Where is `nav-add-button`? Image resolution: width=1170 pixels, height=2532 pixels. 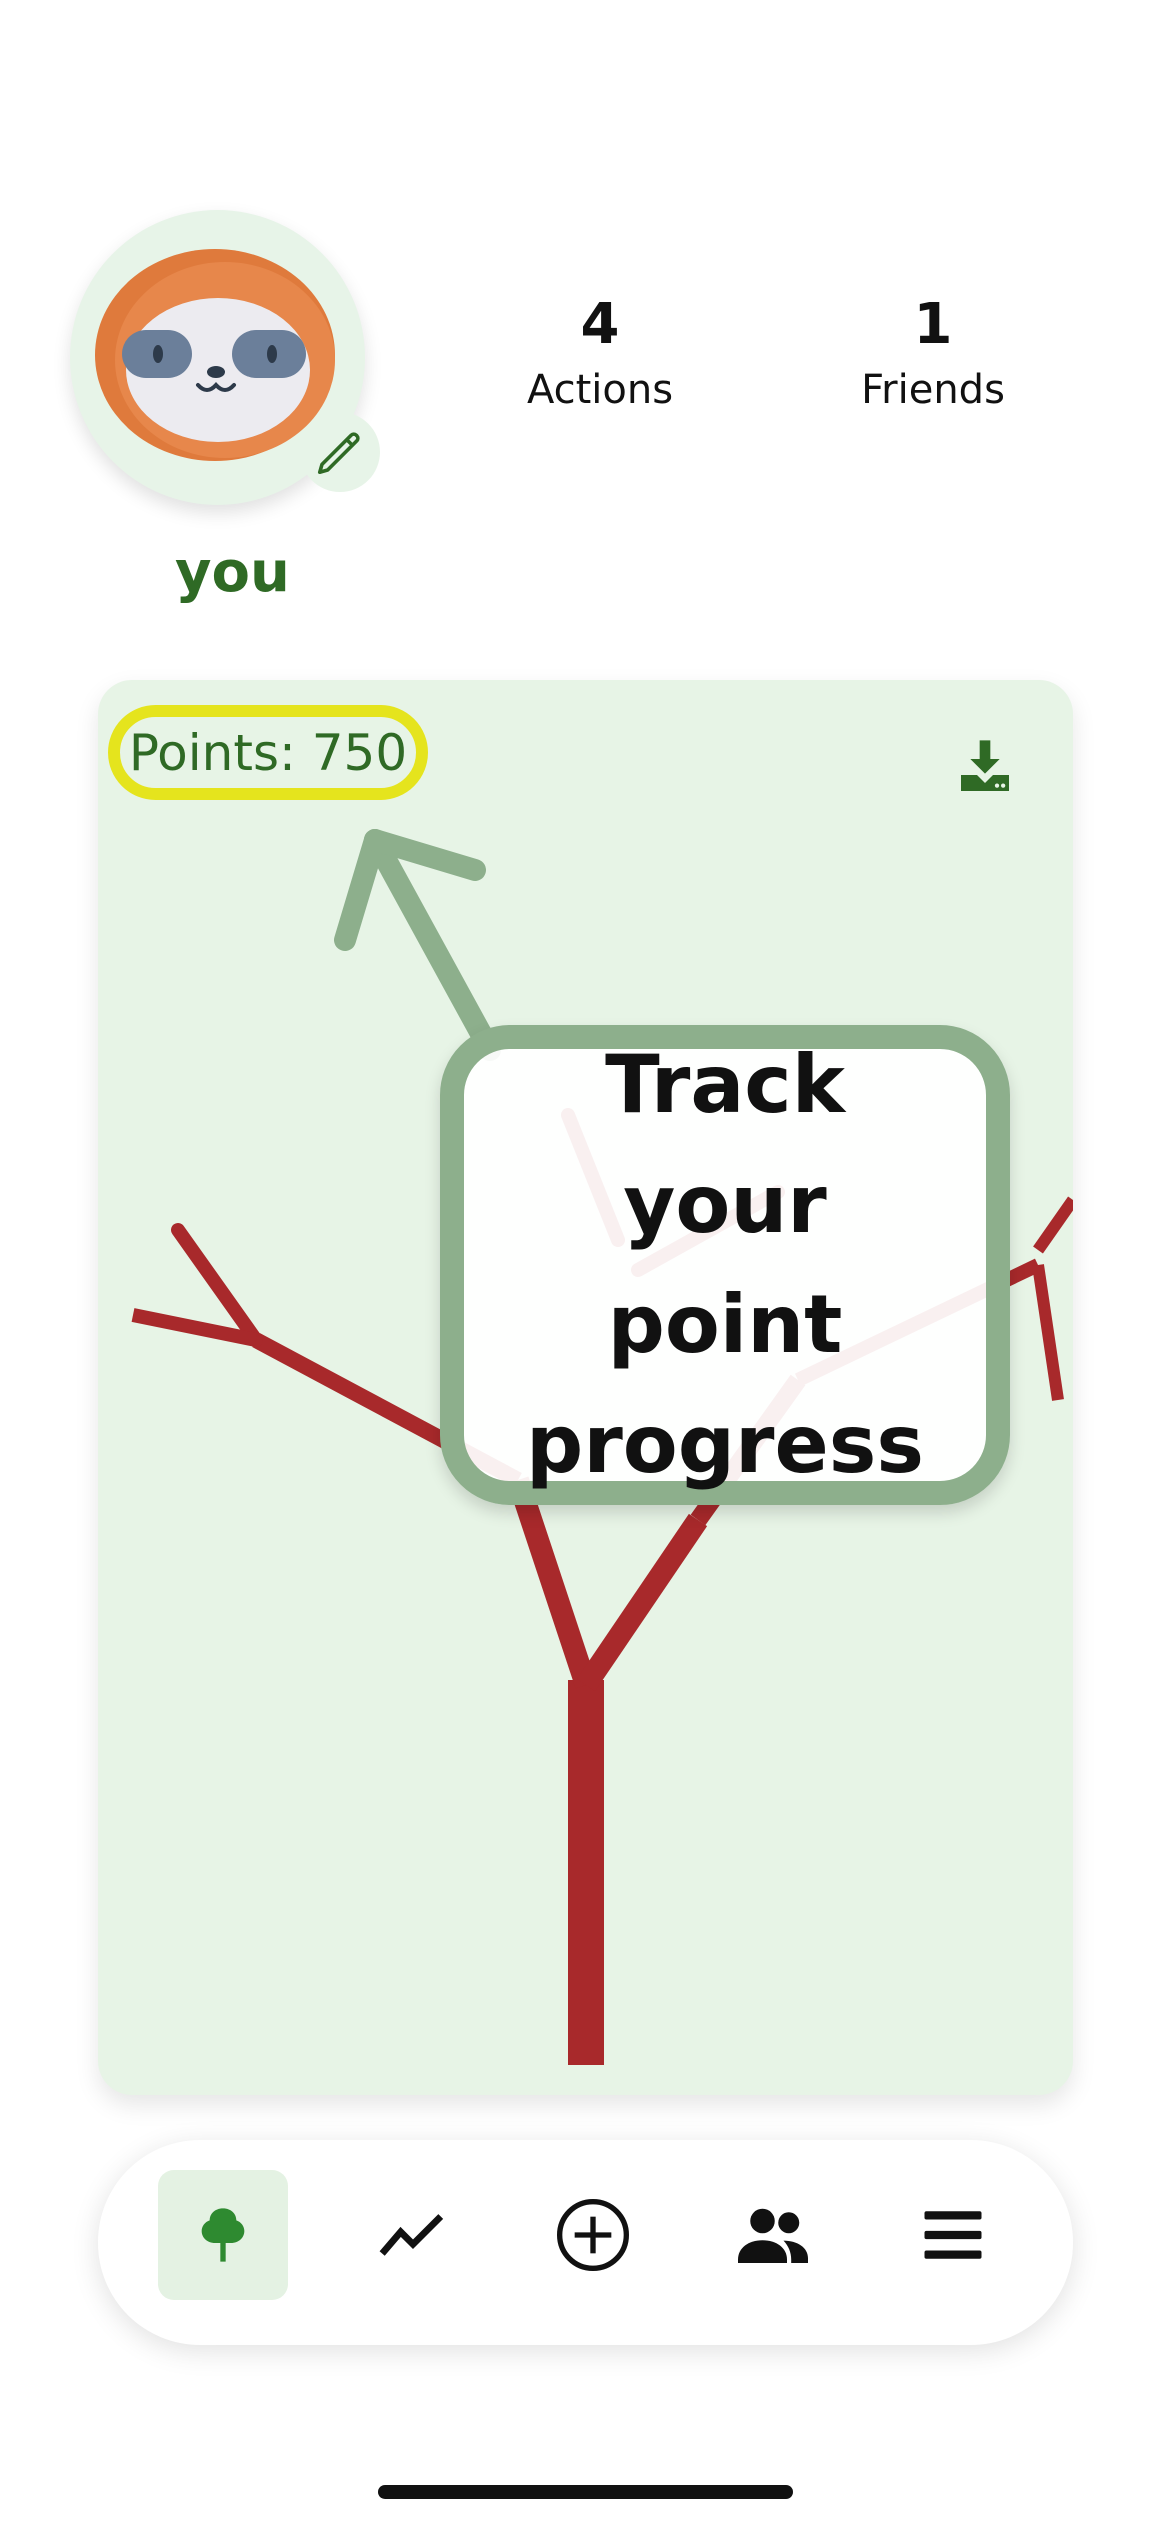 nav-add-button is located at coordinates (593, 2235).